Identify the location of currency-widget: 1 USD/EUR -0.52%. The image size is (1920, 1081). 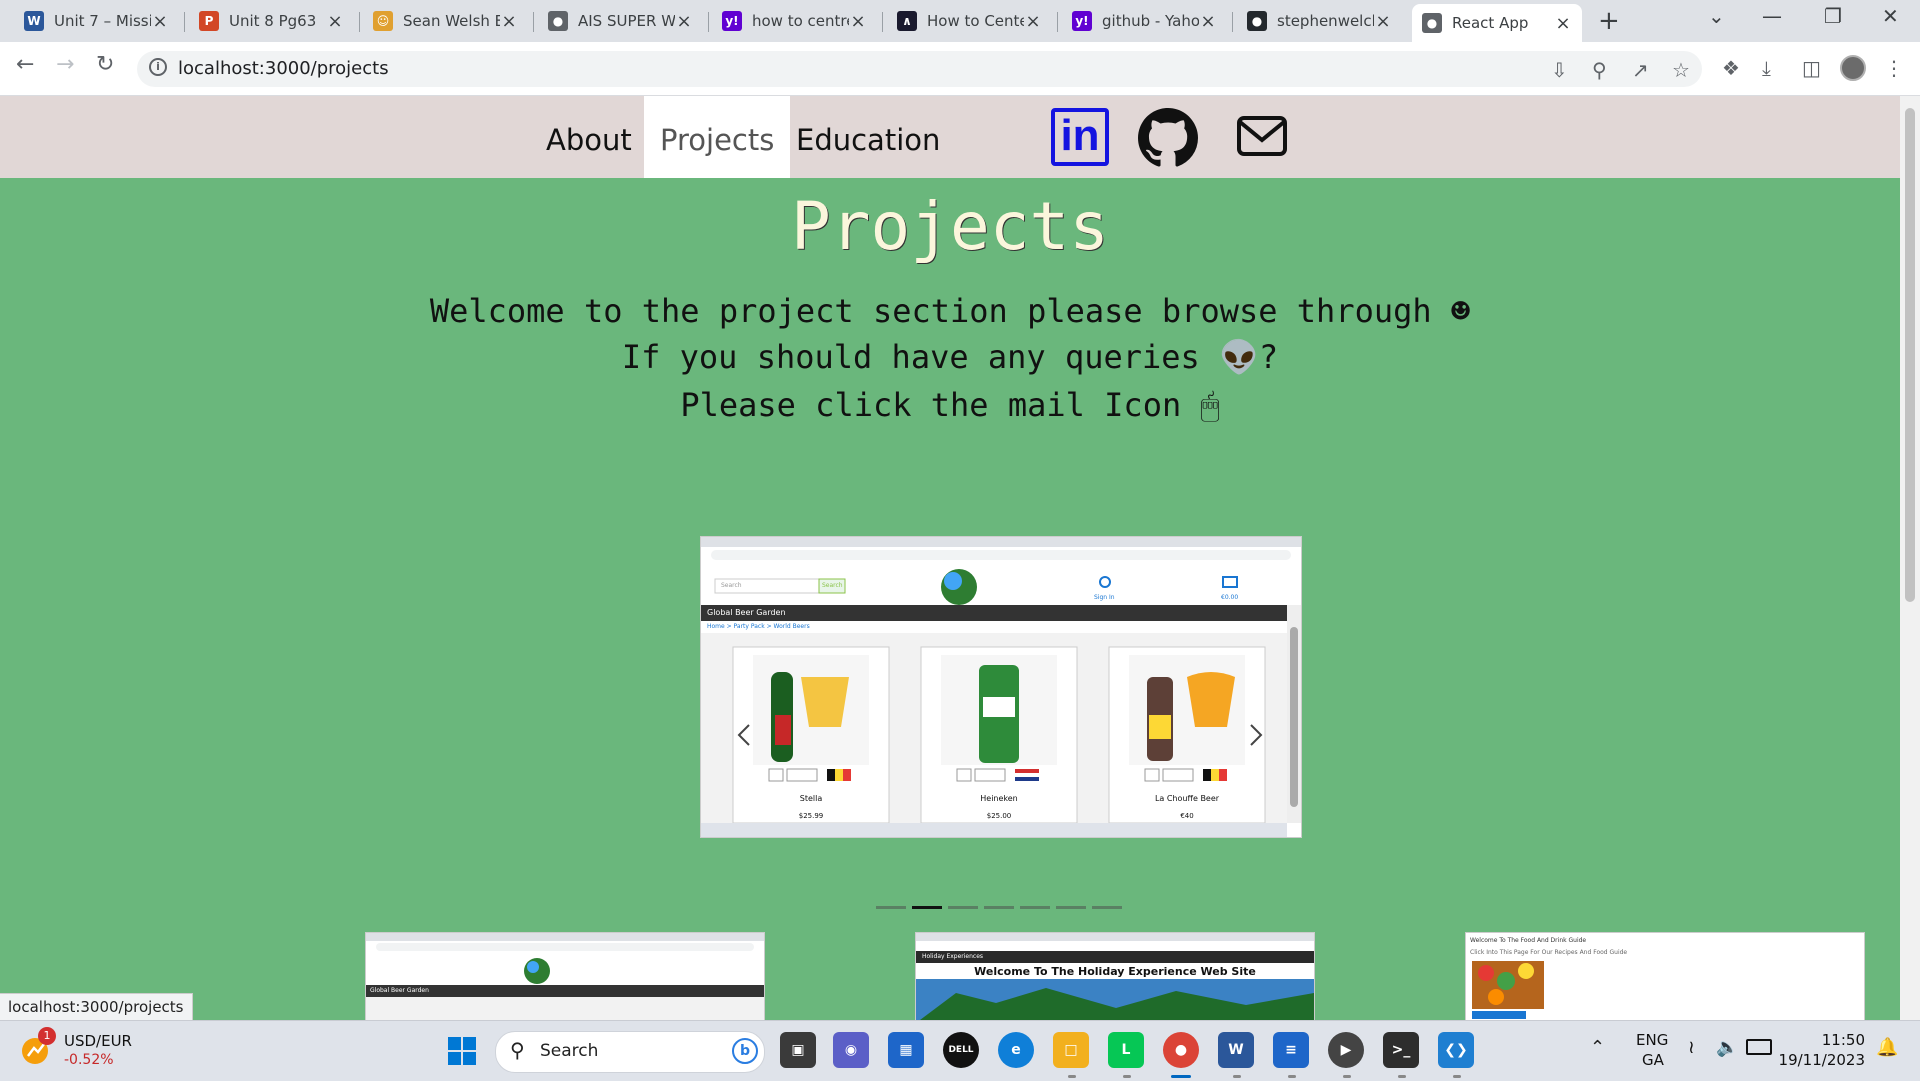
(90, 1050).